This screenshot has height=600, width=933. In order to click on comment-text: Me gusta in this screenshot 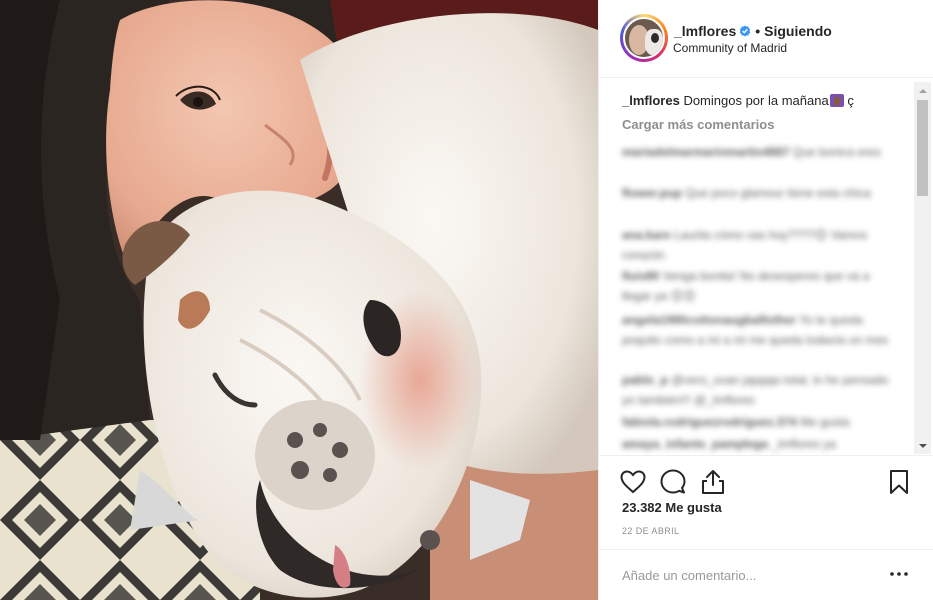, I will do `click(825, 422)`.